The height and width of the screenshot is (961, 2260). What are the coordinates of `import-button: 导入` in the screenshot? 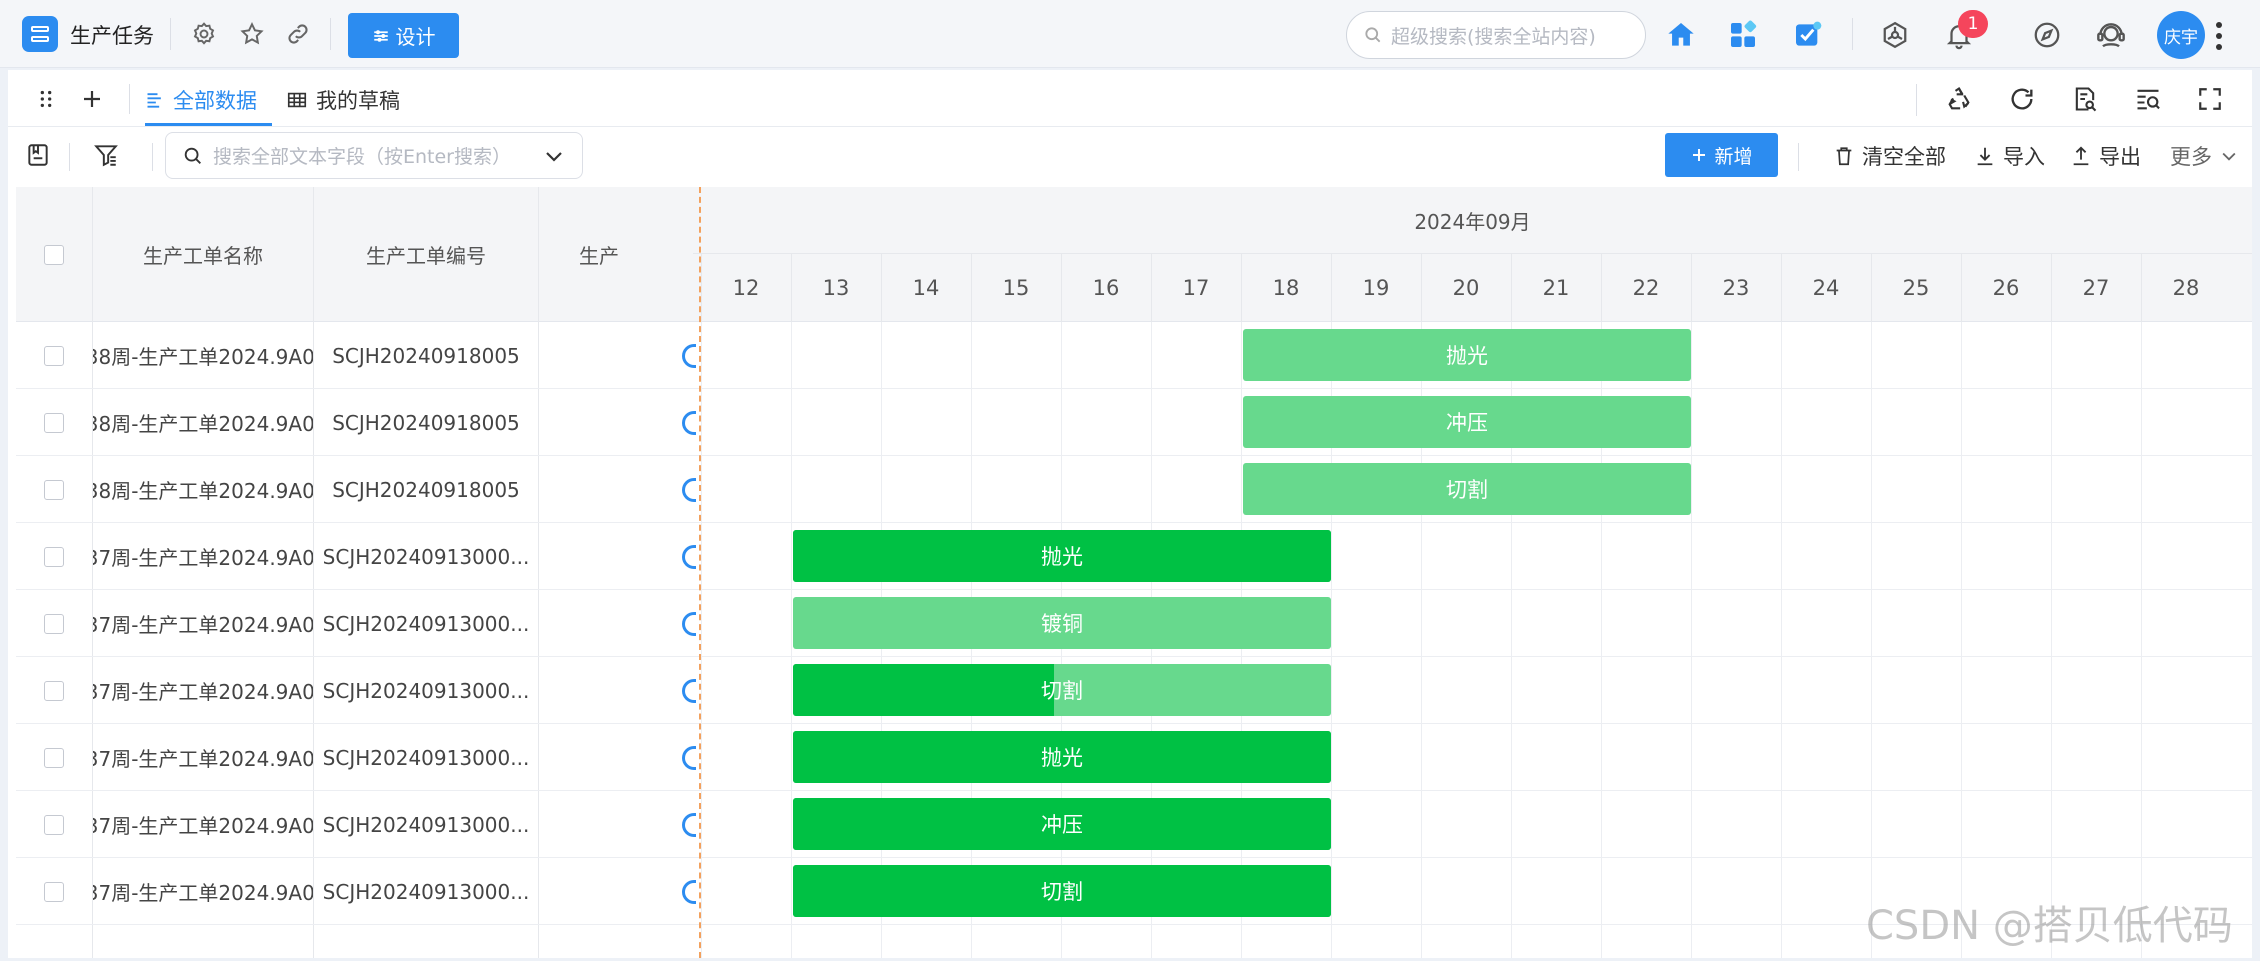 It's located at (2009, 156).